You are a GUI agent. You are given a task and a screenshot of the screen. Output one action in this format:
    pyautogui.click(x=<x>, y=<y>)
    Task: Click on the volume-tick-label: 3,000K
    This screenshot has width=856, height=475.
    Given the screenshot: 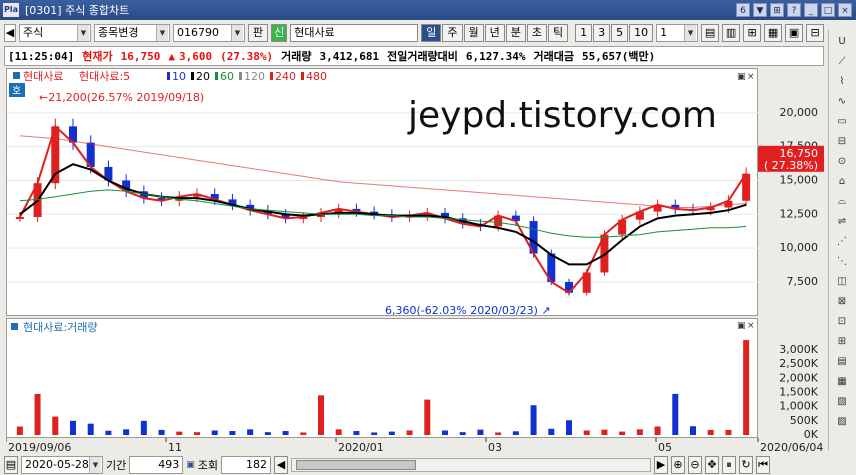 What is the action you would take?
    pyautogui.click(x=798, y=349)
    